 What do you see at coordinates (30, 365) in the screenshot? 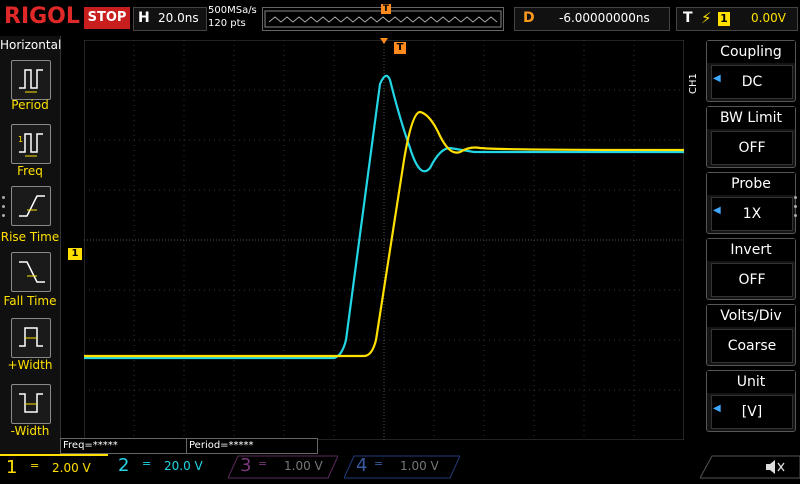
I see `pos-width-label: +Width` at bounding box center [30, 365].